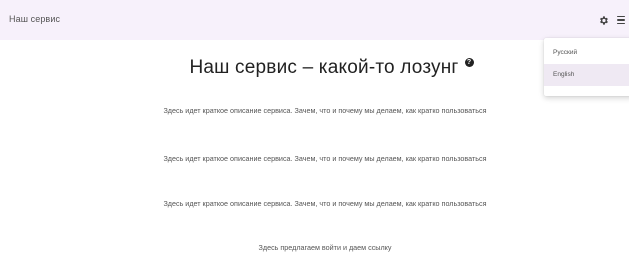 Image resolution: width=629 pixels, height=253 pixels. I want to click on login-prompt: Здесь предлагаем войти и даем ссылку, so click(325, 247).